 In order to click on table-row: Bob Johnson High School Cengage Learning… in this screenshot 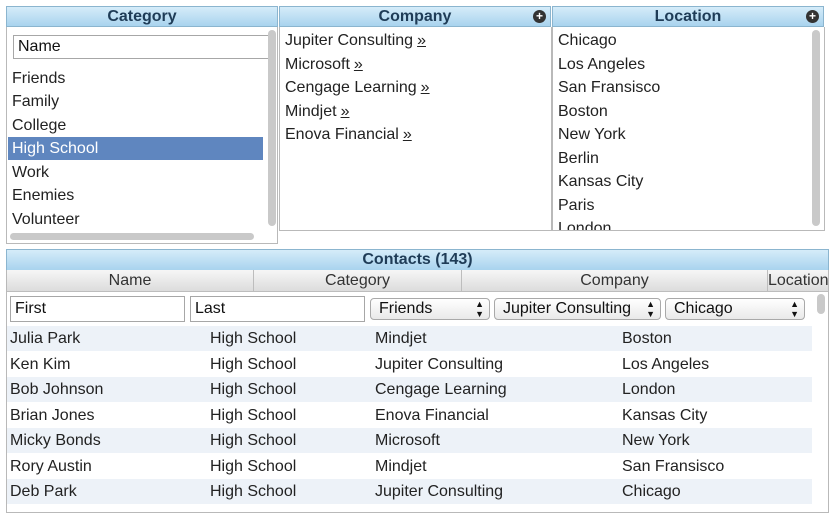, I will do `click(409, 389)`.